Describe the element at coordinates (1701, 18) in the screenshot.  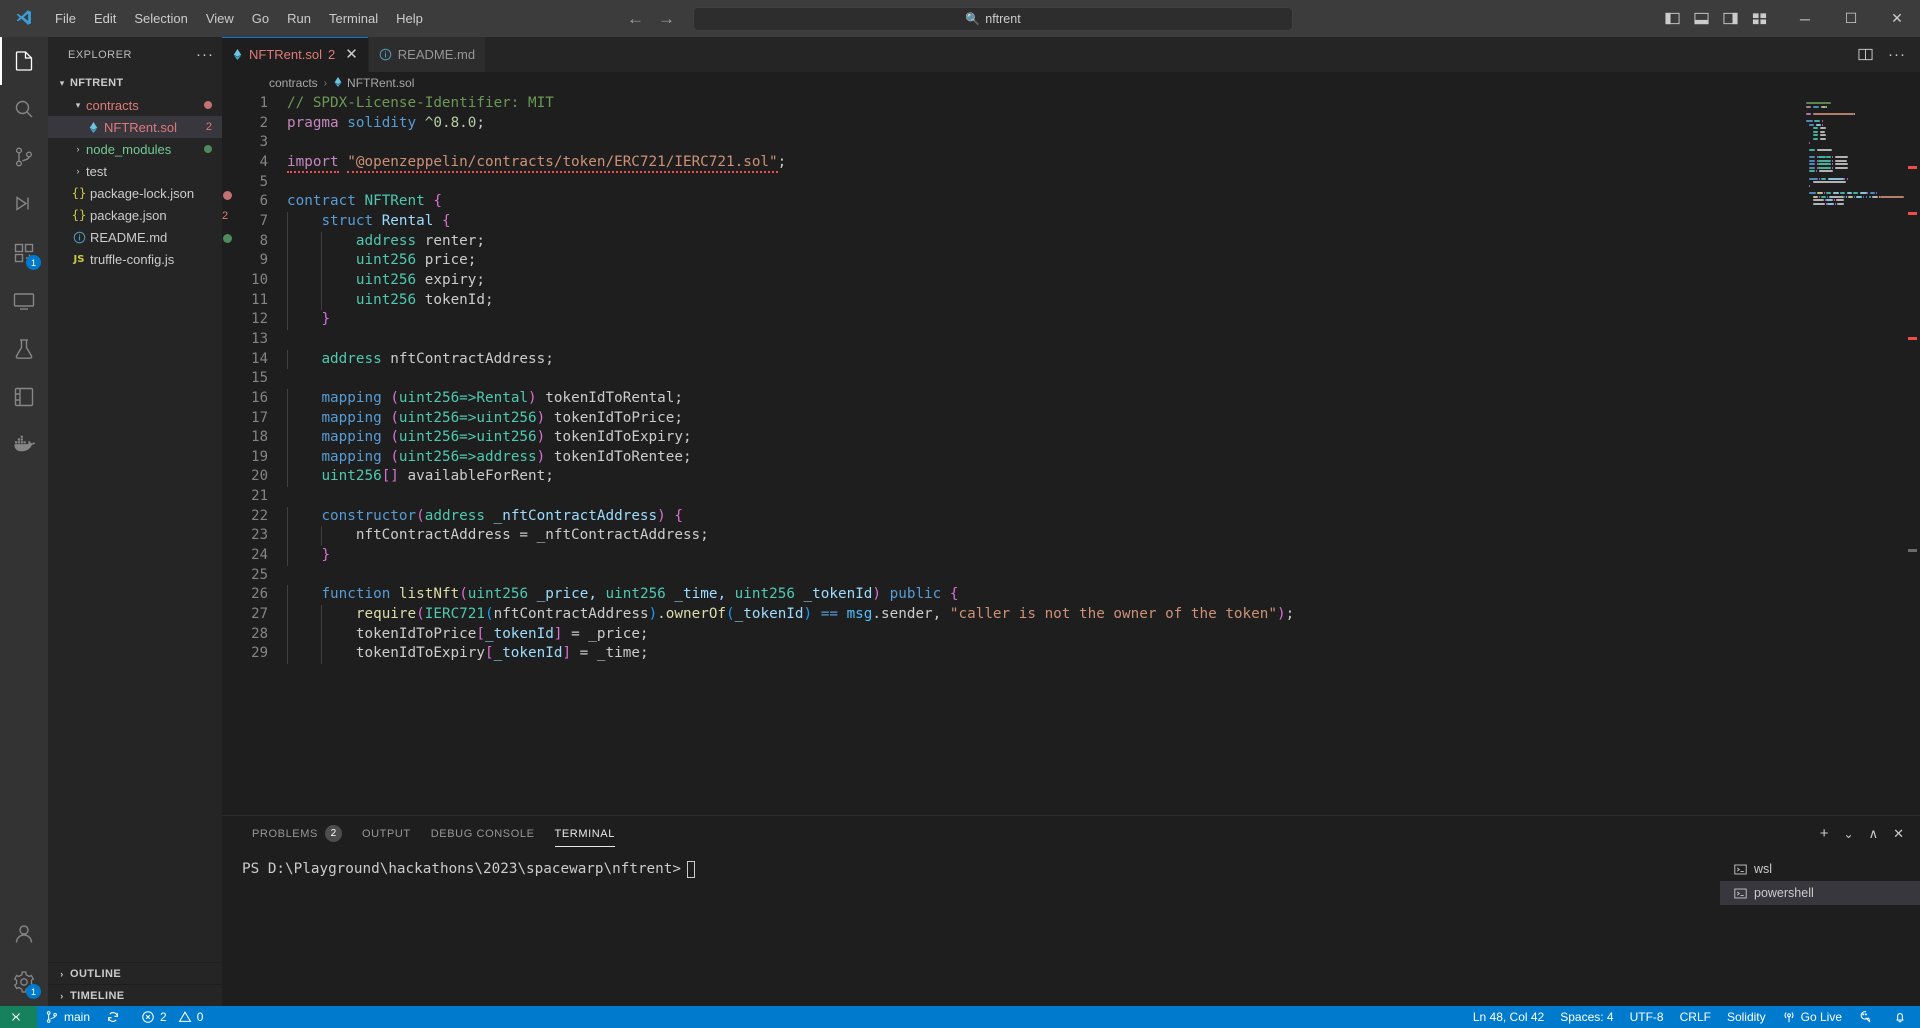
I see `toggle-panel-icon` at that location.